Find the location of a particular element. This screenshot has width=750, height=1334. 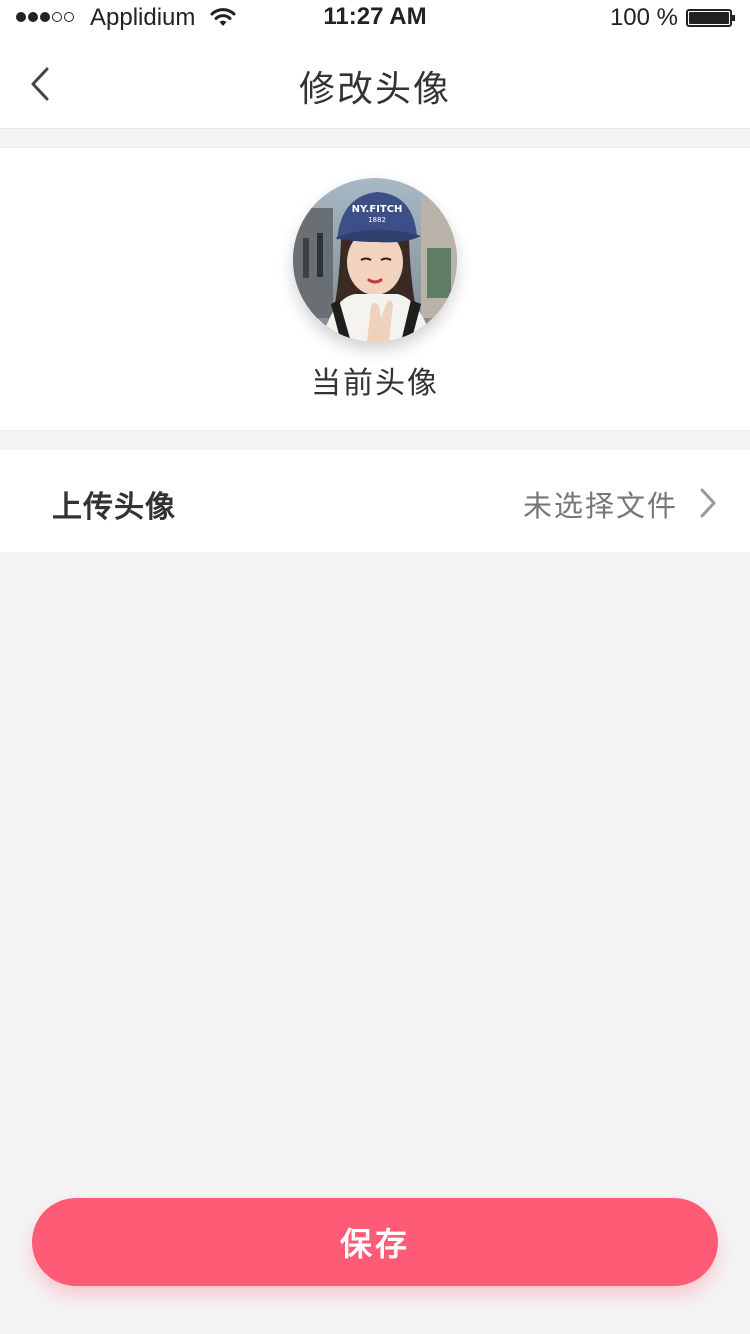

avatar-photo: NY.FITCH 1882 is located at coordinates (375, 260).